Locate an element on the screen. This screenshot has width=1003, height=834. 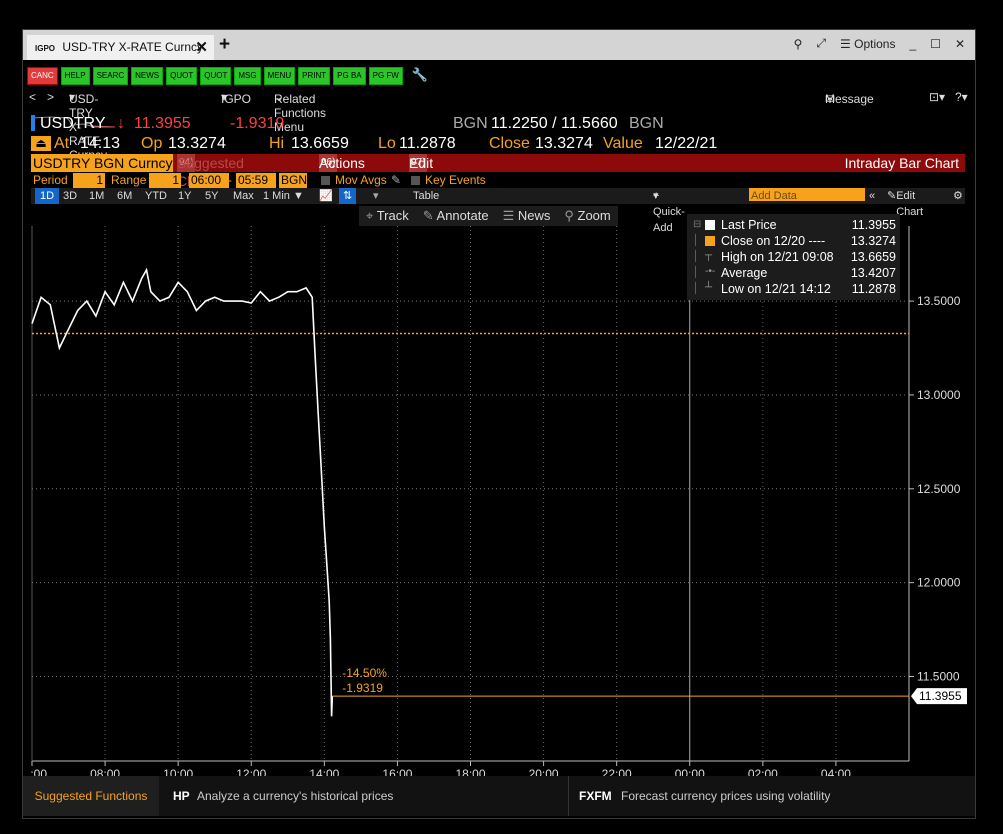
bid-ask: 11.2250 / 11.5660 is located at coordinates (554, 123).